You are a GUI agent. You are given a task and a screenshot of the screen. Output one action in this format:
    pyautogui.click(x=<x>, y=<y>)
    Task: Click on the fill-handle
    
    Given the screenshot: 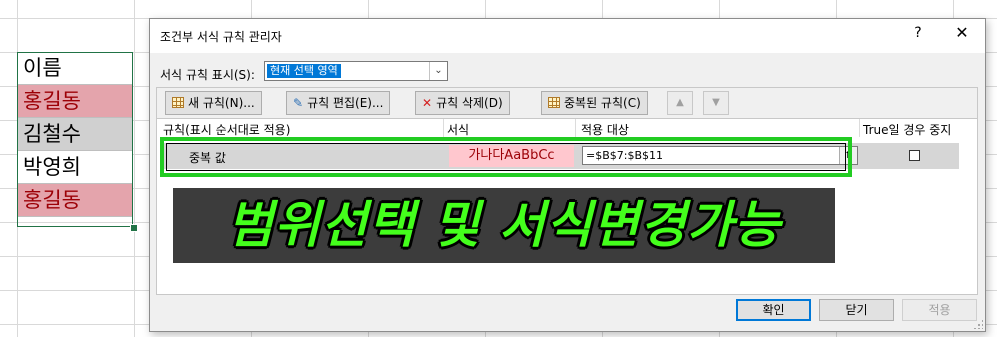 What is the action you would take?
    pyautogui.click(x=134, y=228)
    